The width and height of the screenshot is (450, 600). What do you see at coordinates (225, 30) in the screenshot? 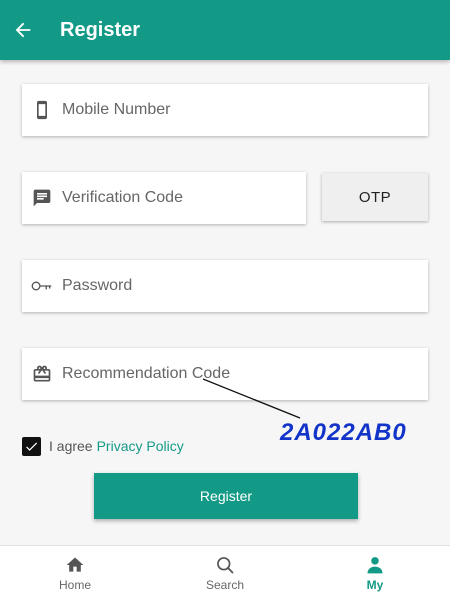
I see `app-bar: Register` at bounding box center [225, 30].